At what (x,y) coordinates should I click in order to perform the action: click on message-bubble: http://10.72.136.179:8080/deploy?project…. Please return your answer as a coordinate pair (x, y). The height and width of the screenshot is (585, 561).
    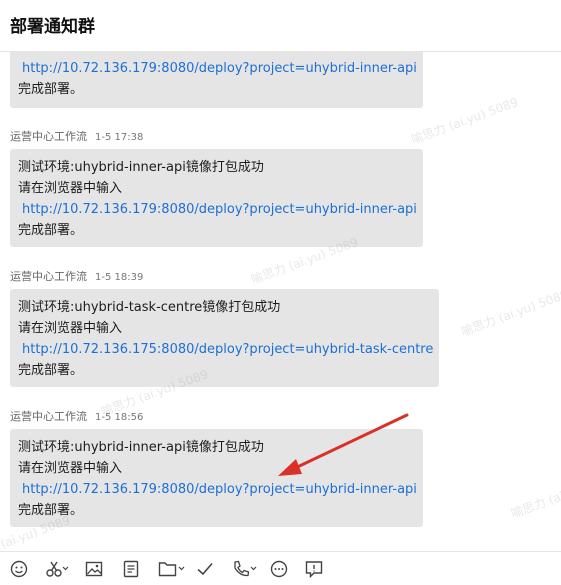
    Looking at the image, I should click on (216, 80).